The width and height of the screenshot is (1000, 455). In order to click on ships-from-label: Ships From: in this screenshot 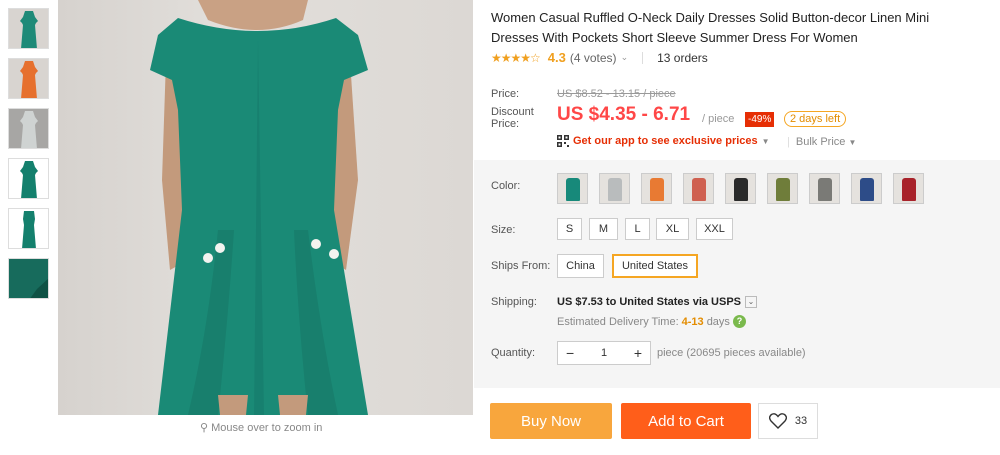, I will do `click(521, 266)`.